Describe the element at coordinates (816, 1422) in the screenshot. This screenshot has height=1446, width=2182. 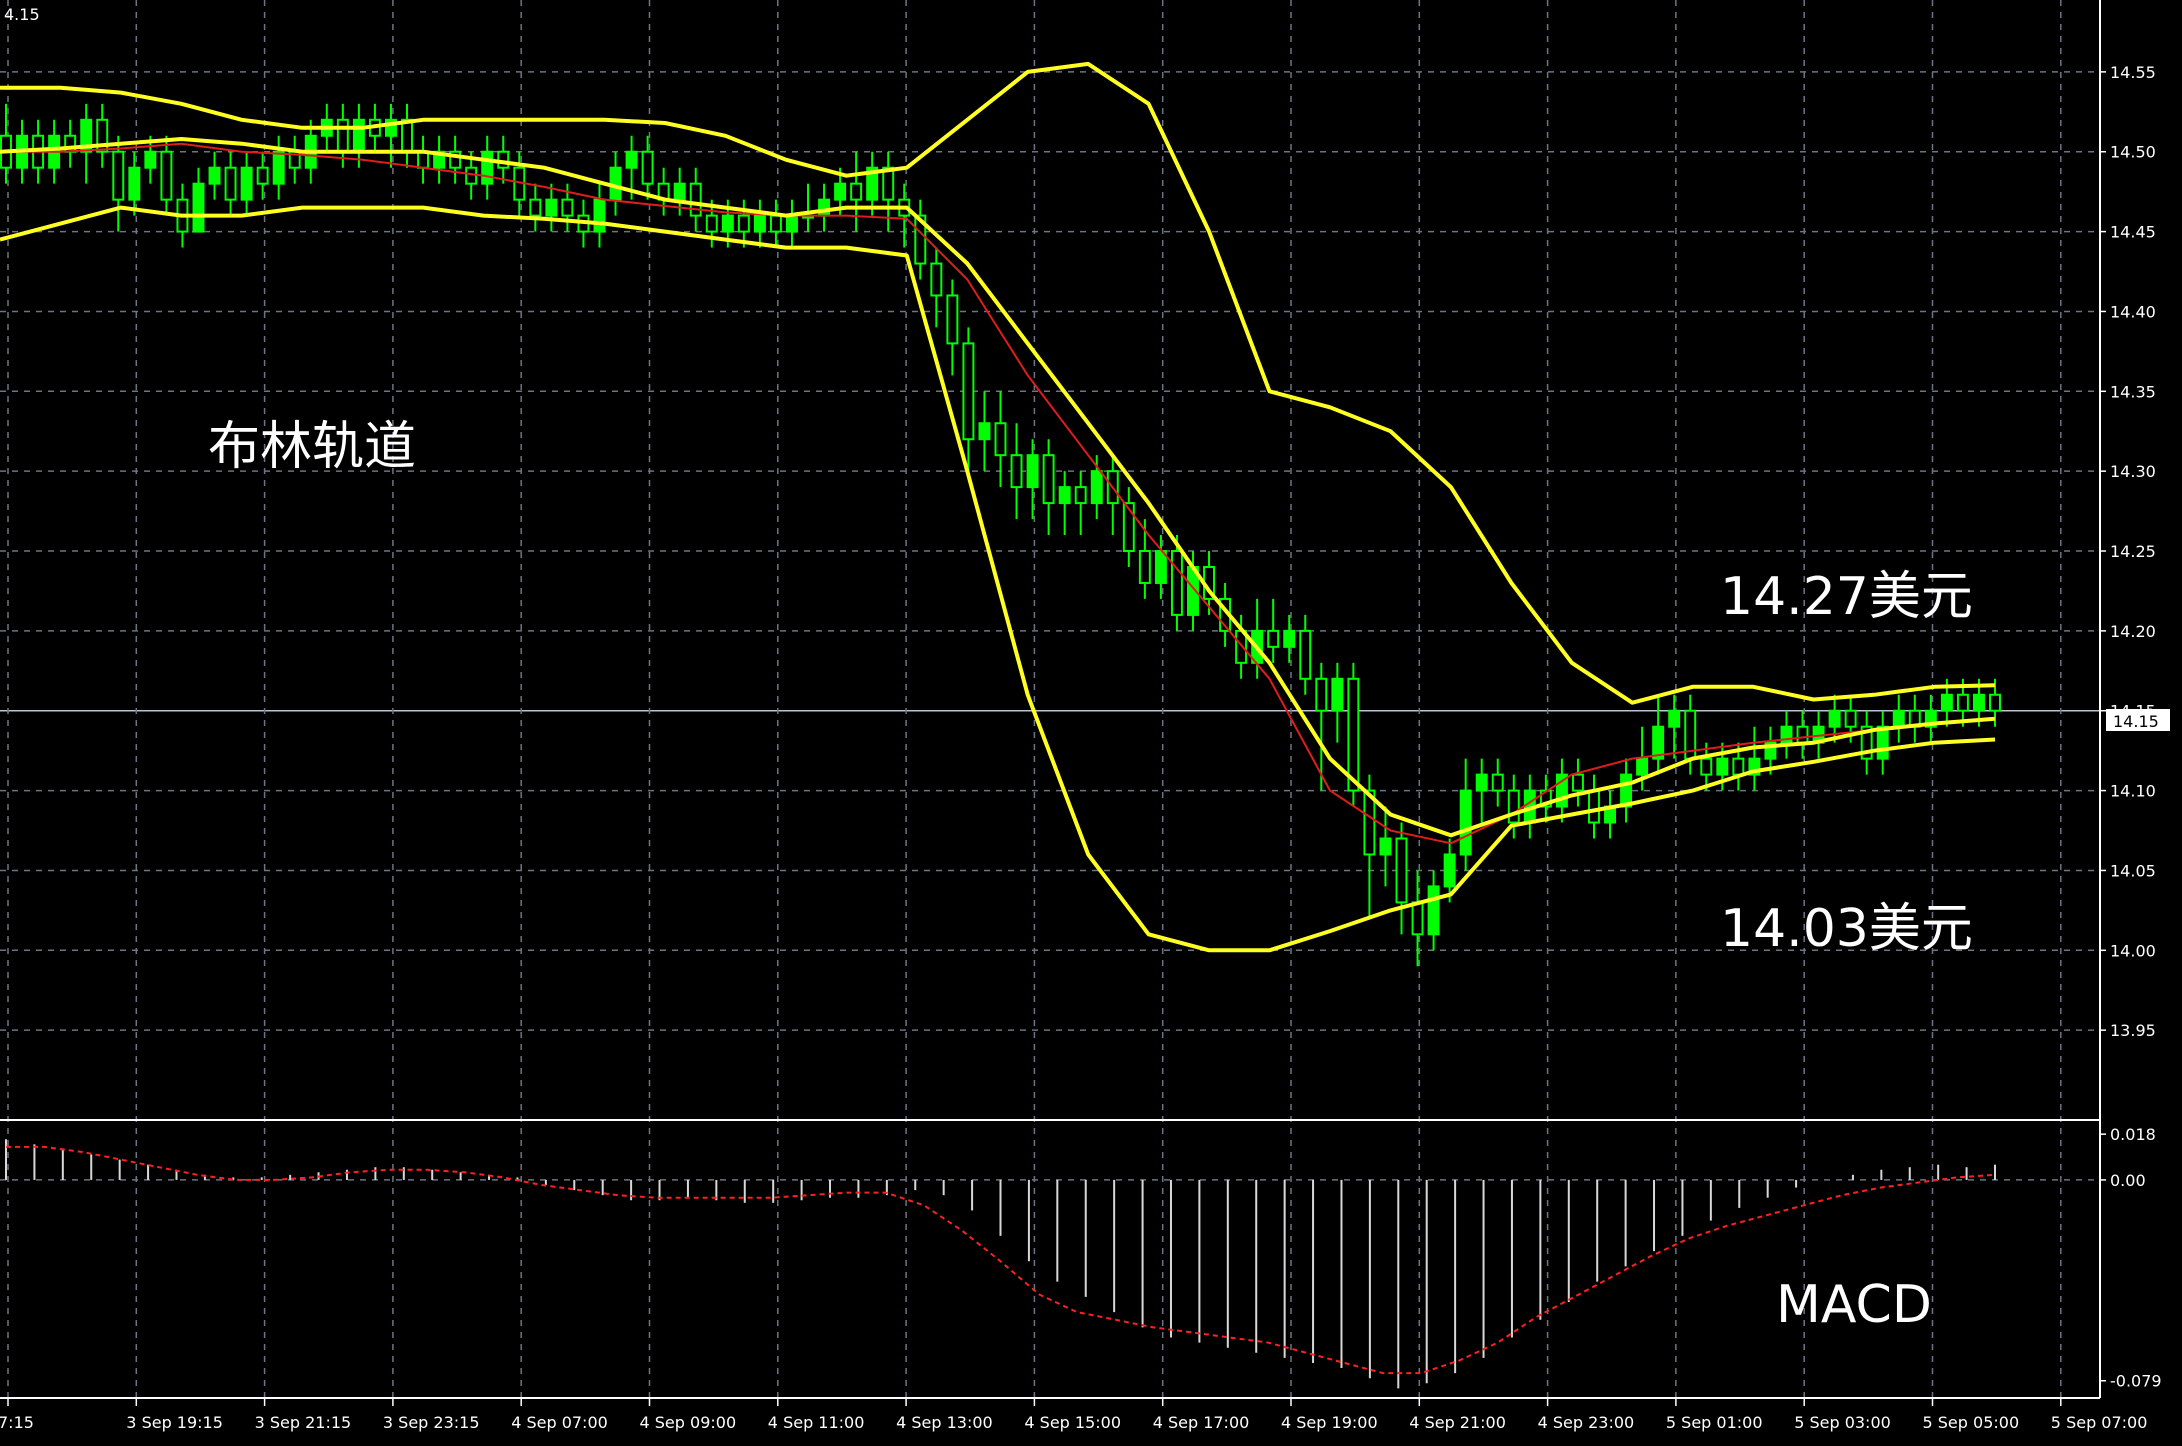
I see `time-tick-label: 4 Sep 11:00` at that location.